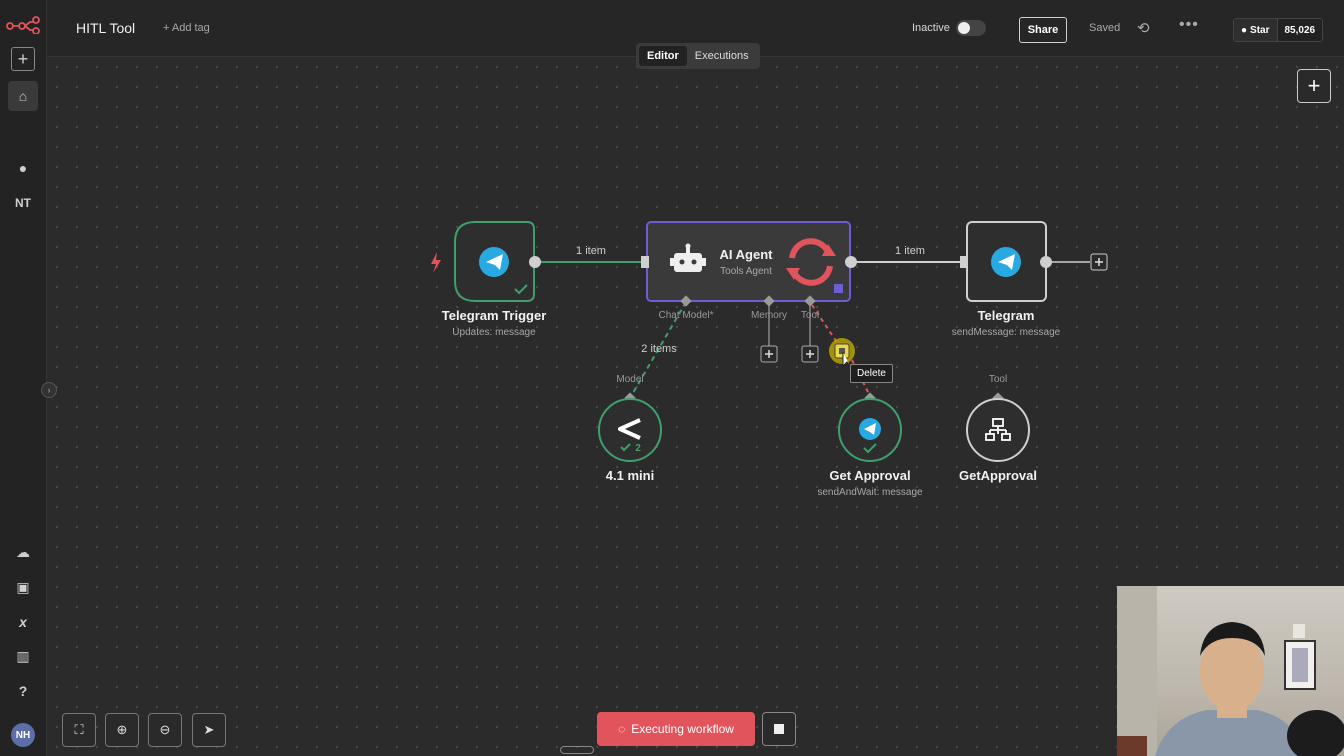 This screenshot has width=1344, height=756. Describe the element at coordinates (591, 251) in the screenshot. I see `edge-label-trigger: 1 item` at that location.